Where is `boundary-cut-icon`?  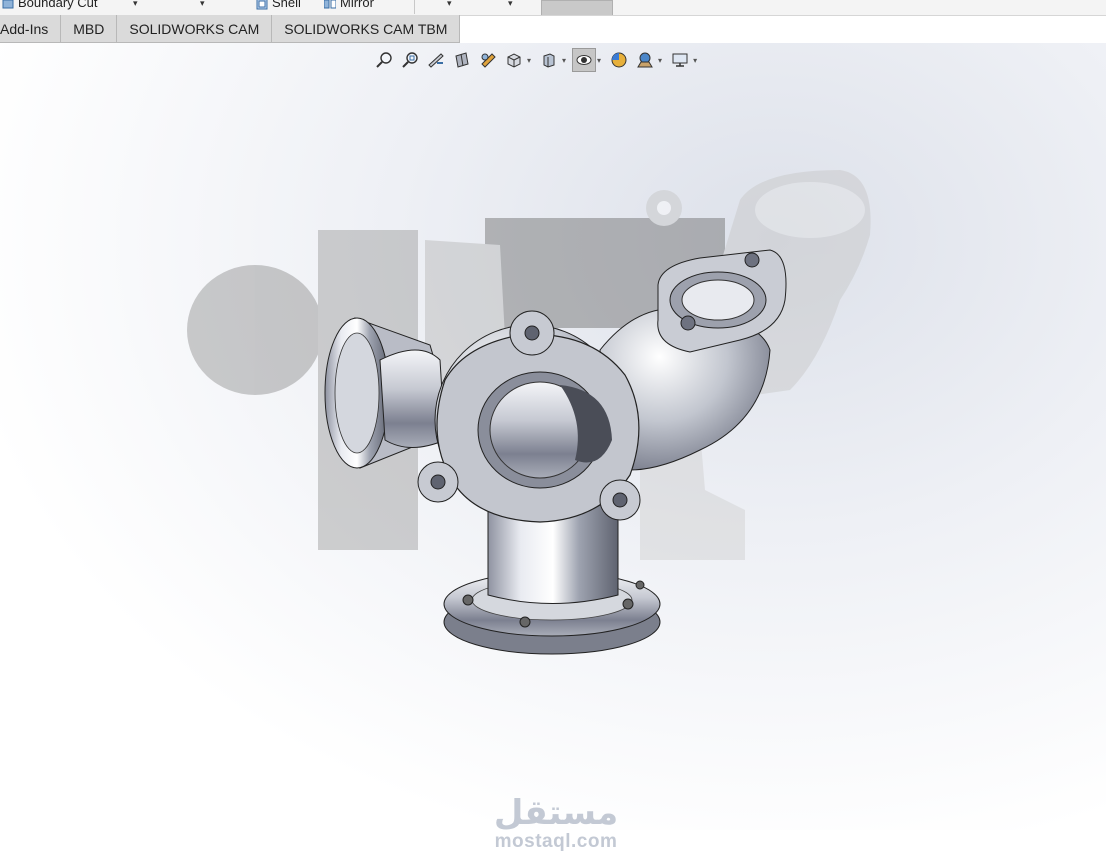 boundary-cut-icon is located at coordinates (8, 4).